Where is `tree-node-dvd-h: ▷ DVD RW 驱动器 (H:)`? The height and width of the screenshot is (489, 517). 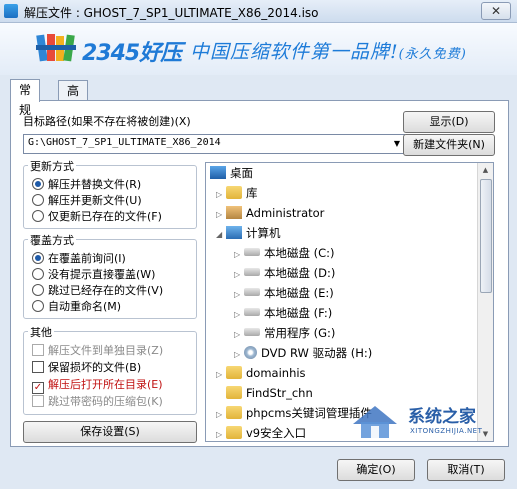 tree-node-dvd-h: ▷ DVD RW 驱动器 (H:) is located at coordinates (303, 353).